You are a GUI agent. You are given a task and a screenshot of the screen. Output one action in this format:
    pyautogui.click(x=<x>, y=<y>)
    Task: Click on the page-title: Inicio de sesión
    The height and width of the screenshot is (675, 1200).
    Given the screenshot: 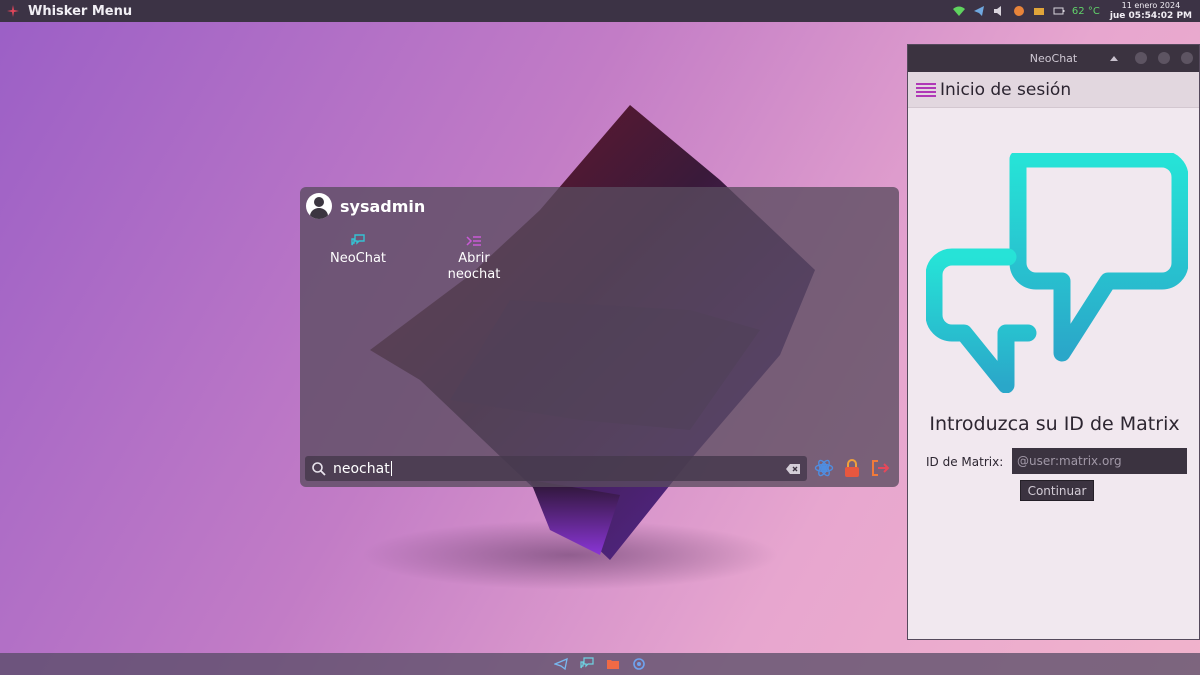 What is the action you would take?
    pyautogui.click(x=1006, y=89)
    